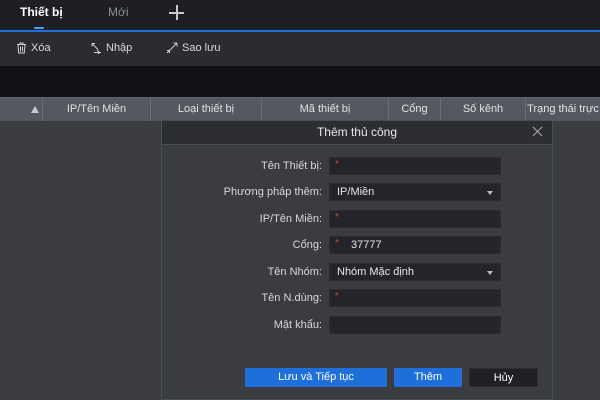 This screenshot has width=600, height=400. What do you see at coordinates (483, 109) in the screenshot?
I see `column-header-channels: Số kênh` at bounding box center [483, 109].